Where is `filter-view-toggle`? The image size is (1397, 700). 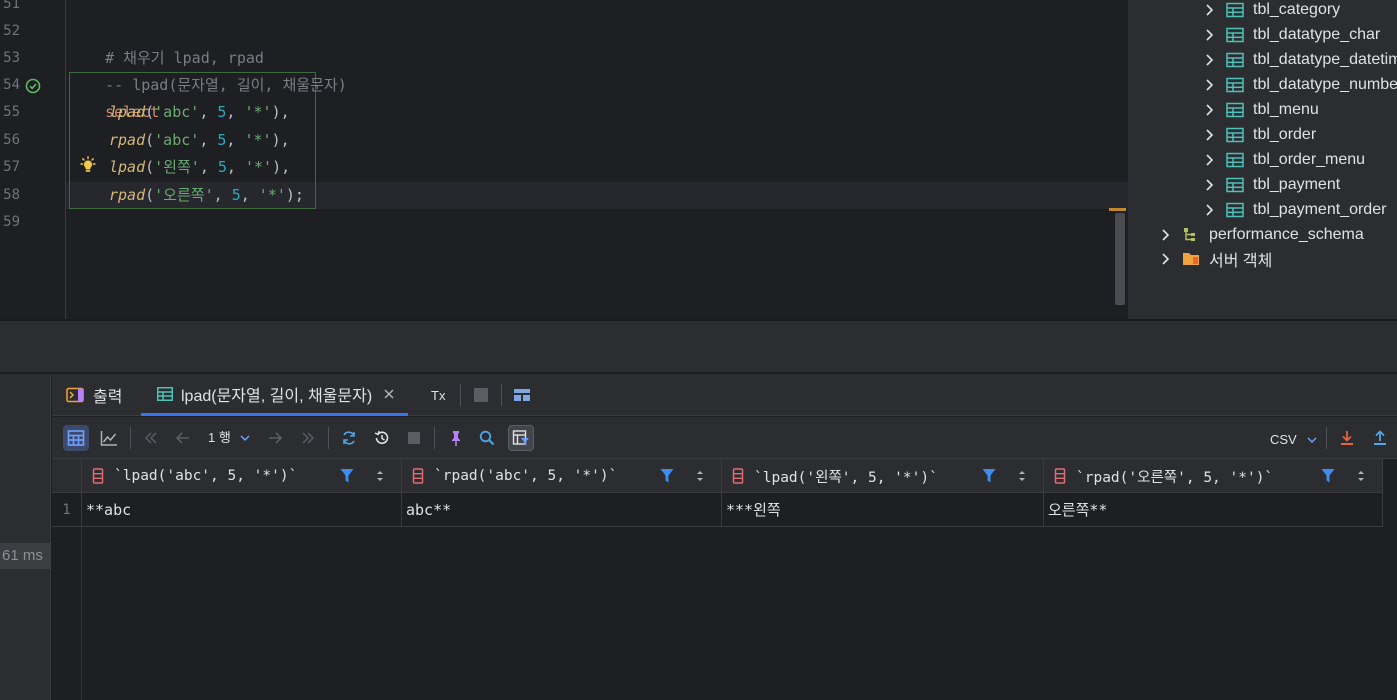 filter-view-toggle is located at coordinates (521, 438).